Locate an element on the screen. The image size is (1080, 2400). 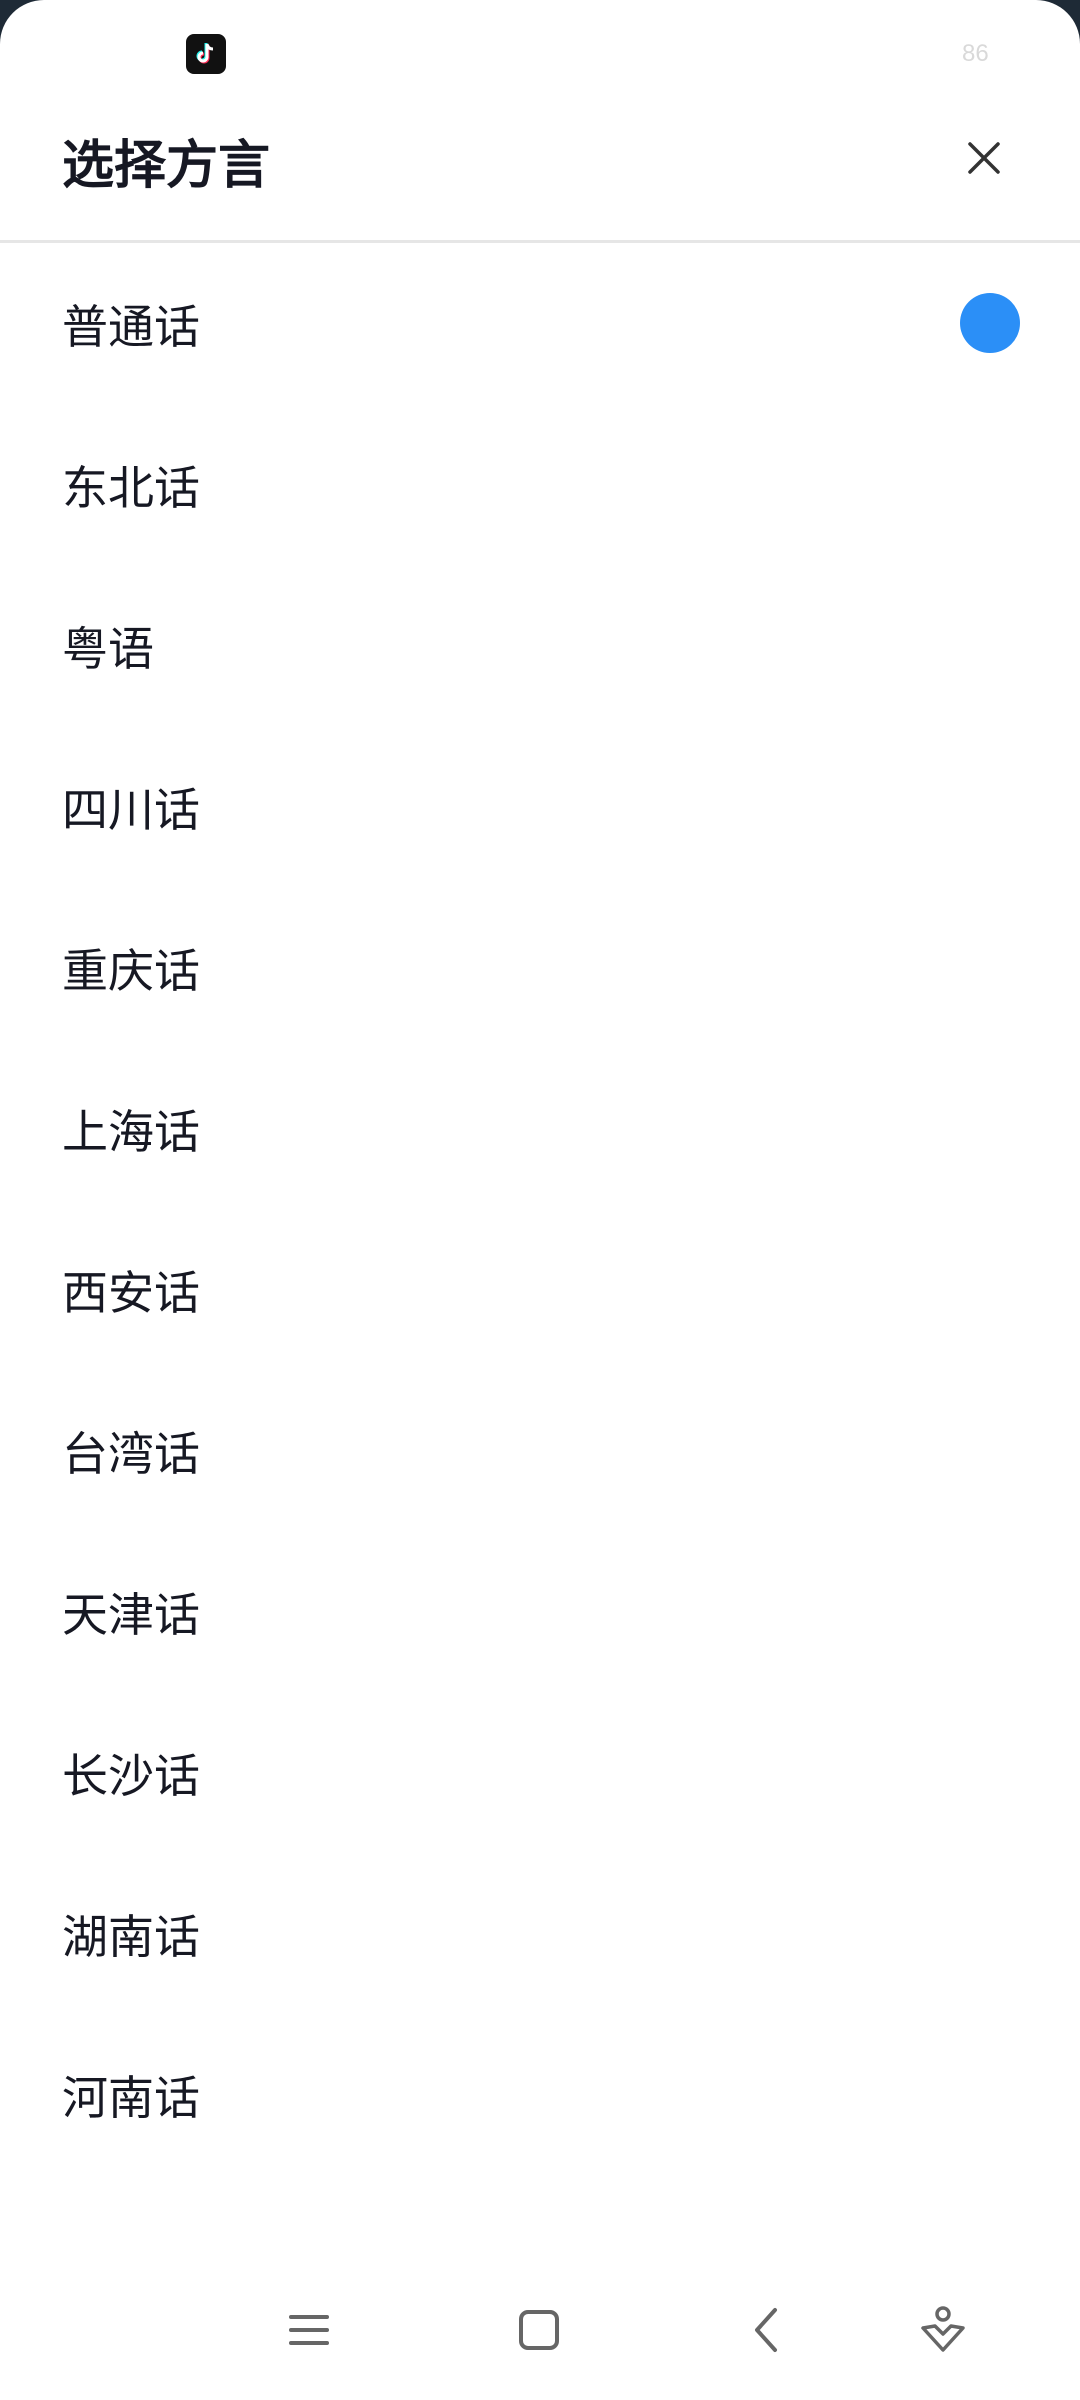
dialect-item-dongbei: 东北话 is located at coordinates (540, 484).